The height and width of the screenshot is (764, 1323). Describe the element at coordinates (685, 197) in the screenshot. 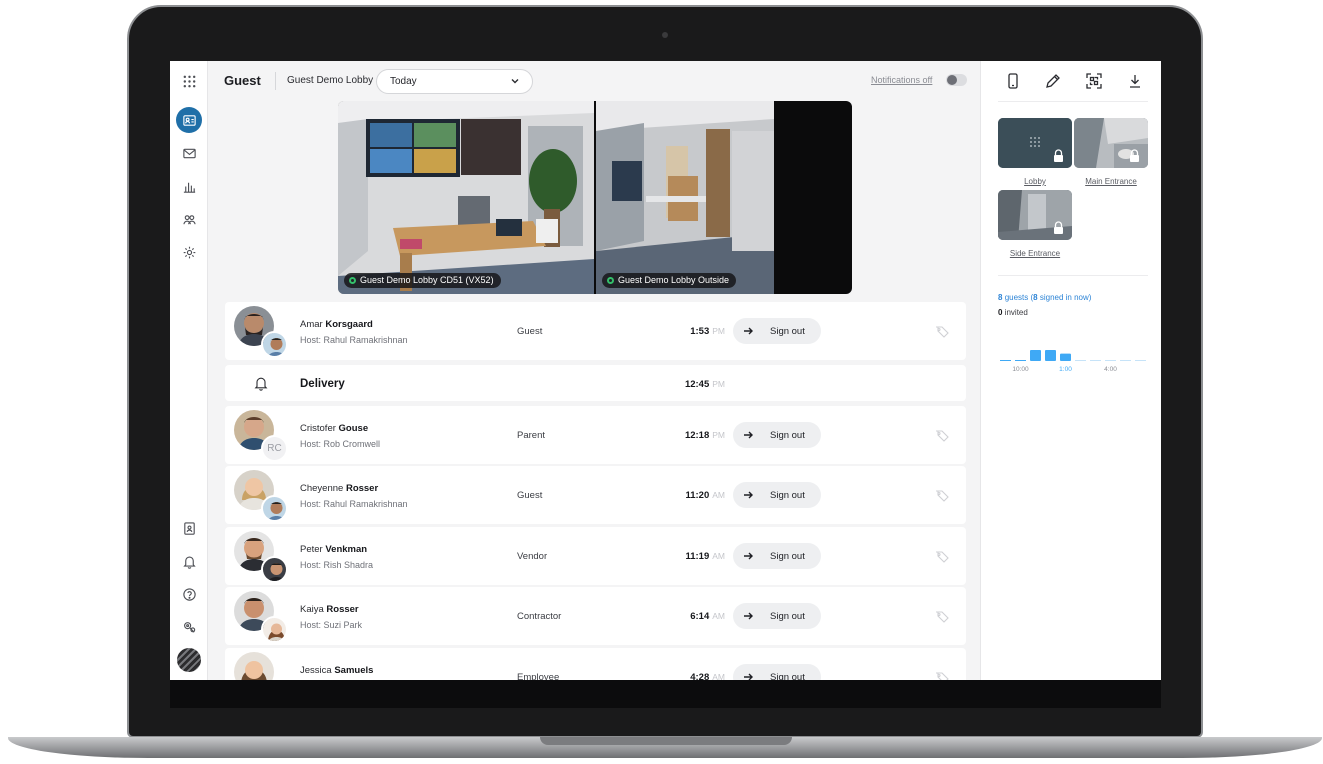

I see `camera-feed-outside: Guest Demo Lobby Outside` at that location.